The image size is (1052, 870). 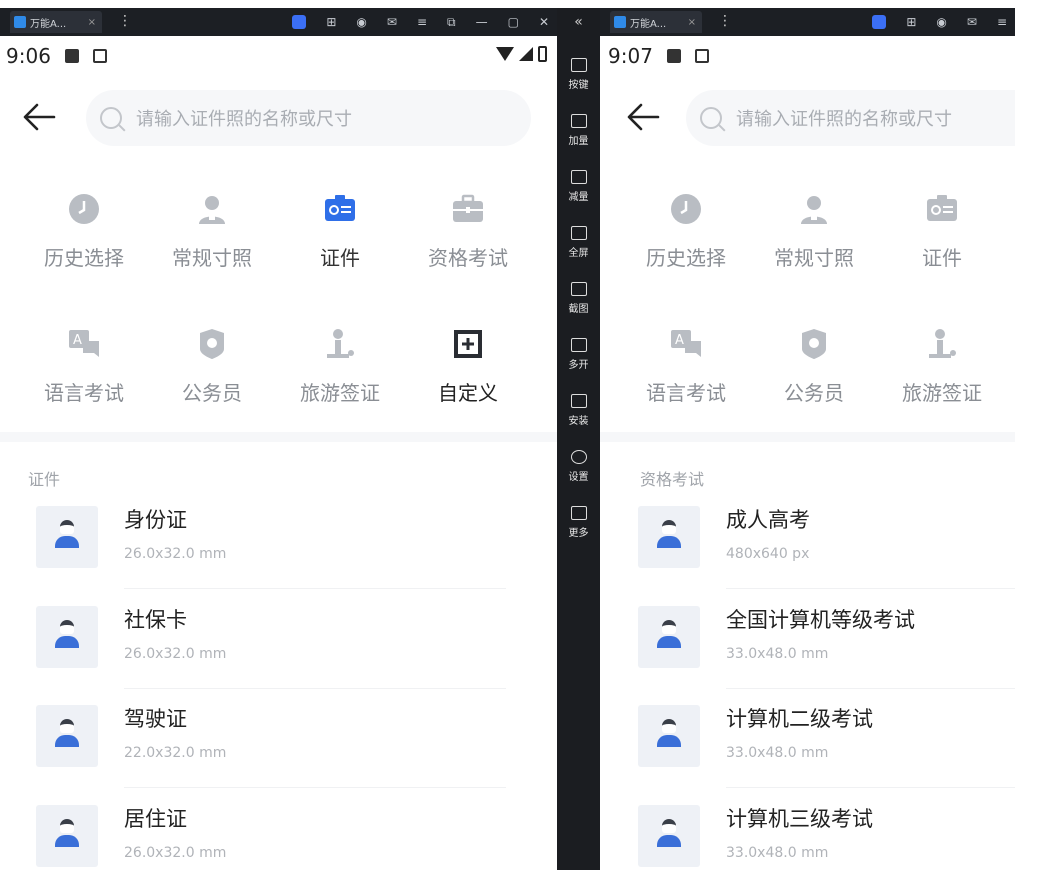 What do you see at coordinates (271, 656) in the screenshot?
I see `list-item: 社保卡 26.0x32.0 mm` at bounding box center [271, 656].